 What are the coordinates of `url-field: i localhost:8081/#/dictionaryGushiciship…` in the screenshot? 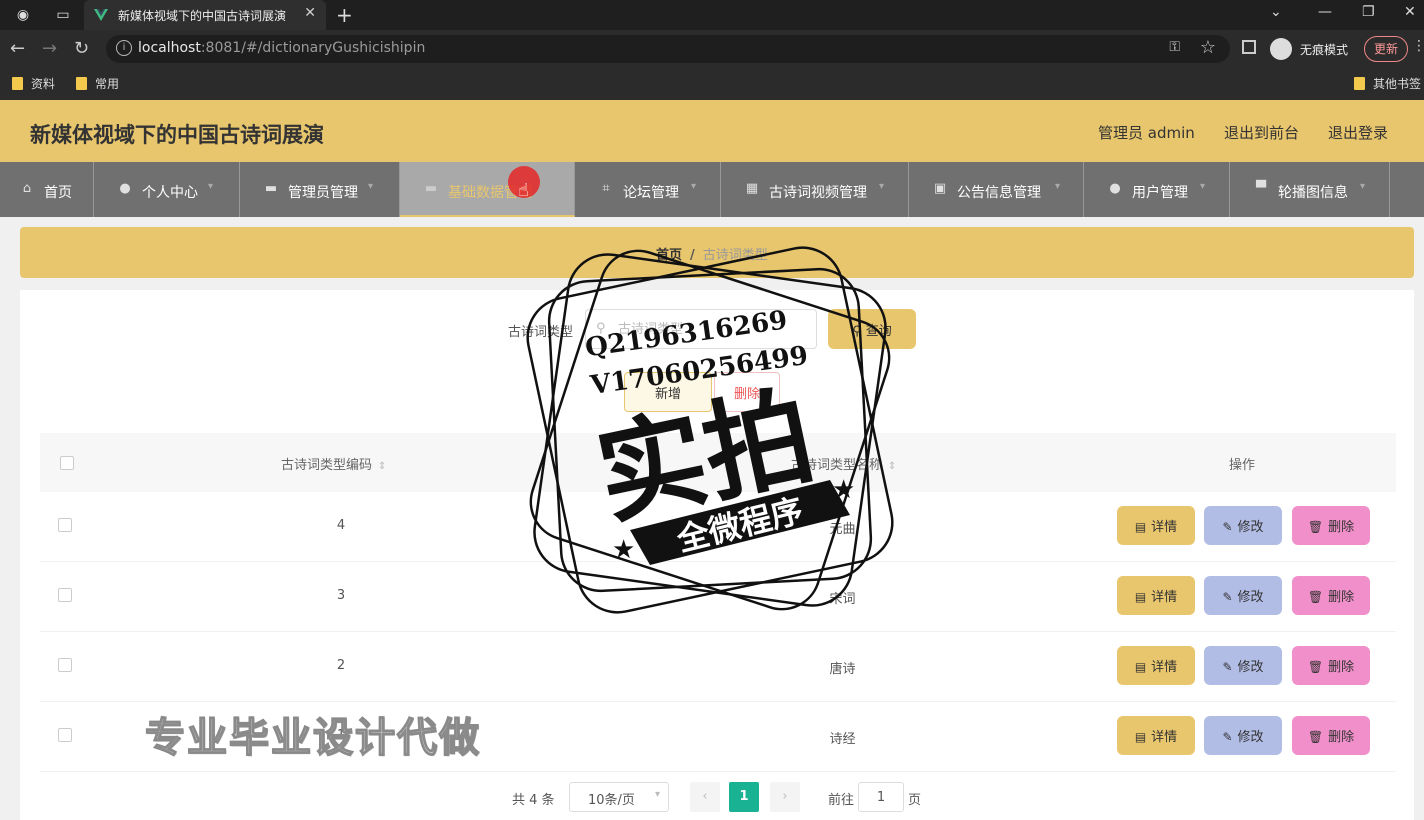 It's located at (668, 49).